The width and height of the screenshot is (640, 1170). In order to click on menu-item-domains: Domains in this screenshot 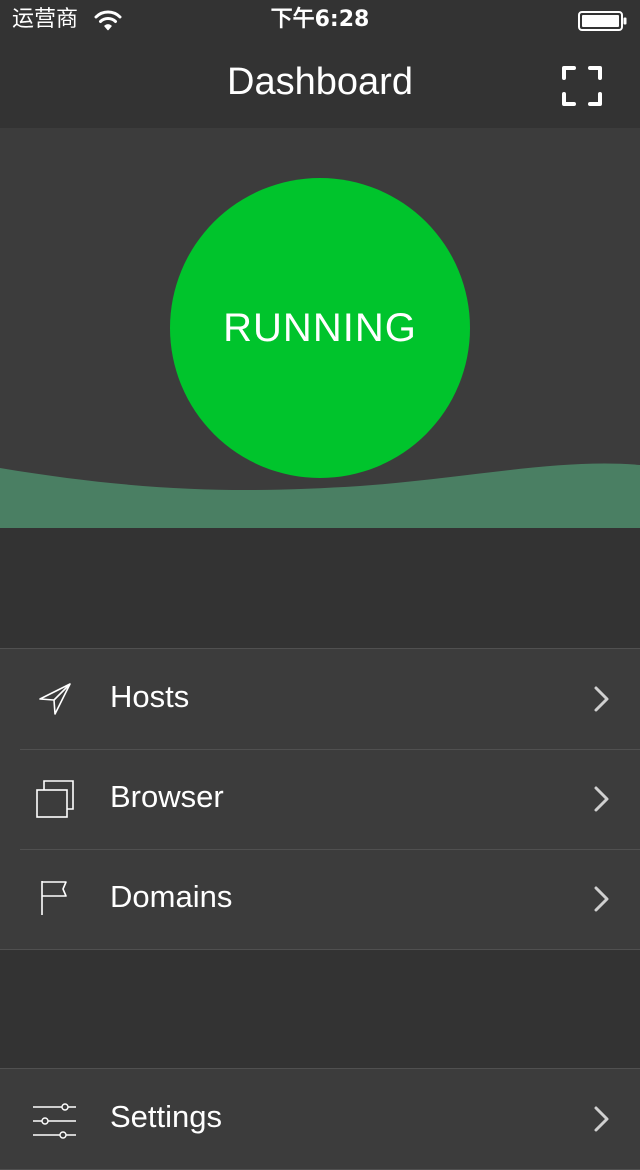, I will do `click(320, 899)`.